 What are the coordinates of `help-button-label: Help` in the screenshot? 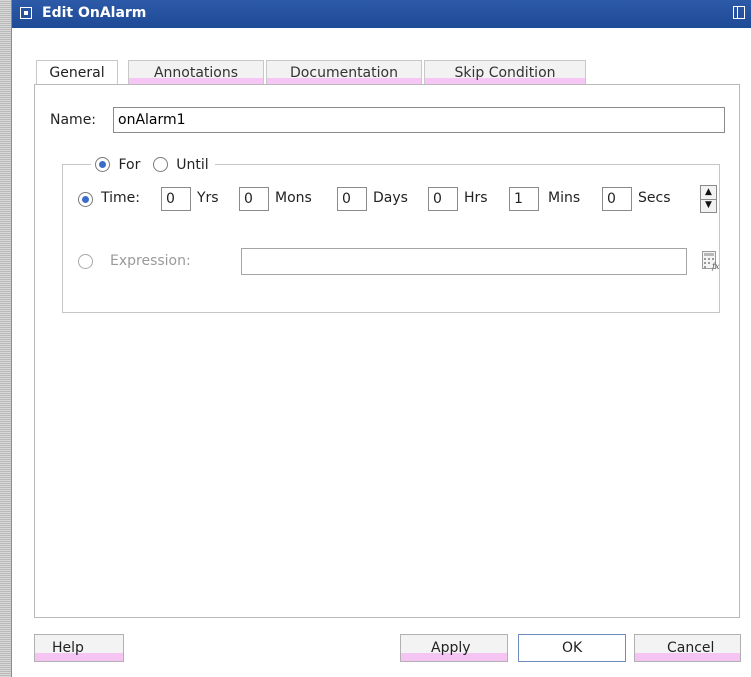 It's located at (68, 648).